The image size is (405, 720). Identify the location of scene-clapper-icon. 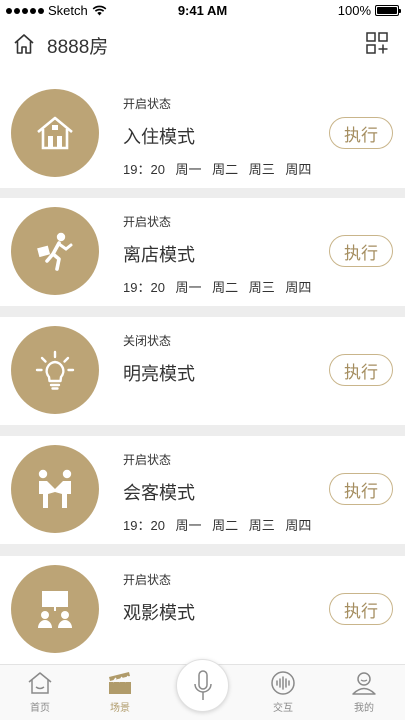
(120, 683).